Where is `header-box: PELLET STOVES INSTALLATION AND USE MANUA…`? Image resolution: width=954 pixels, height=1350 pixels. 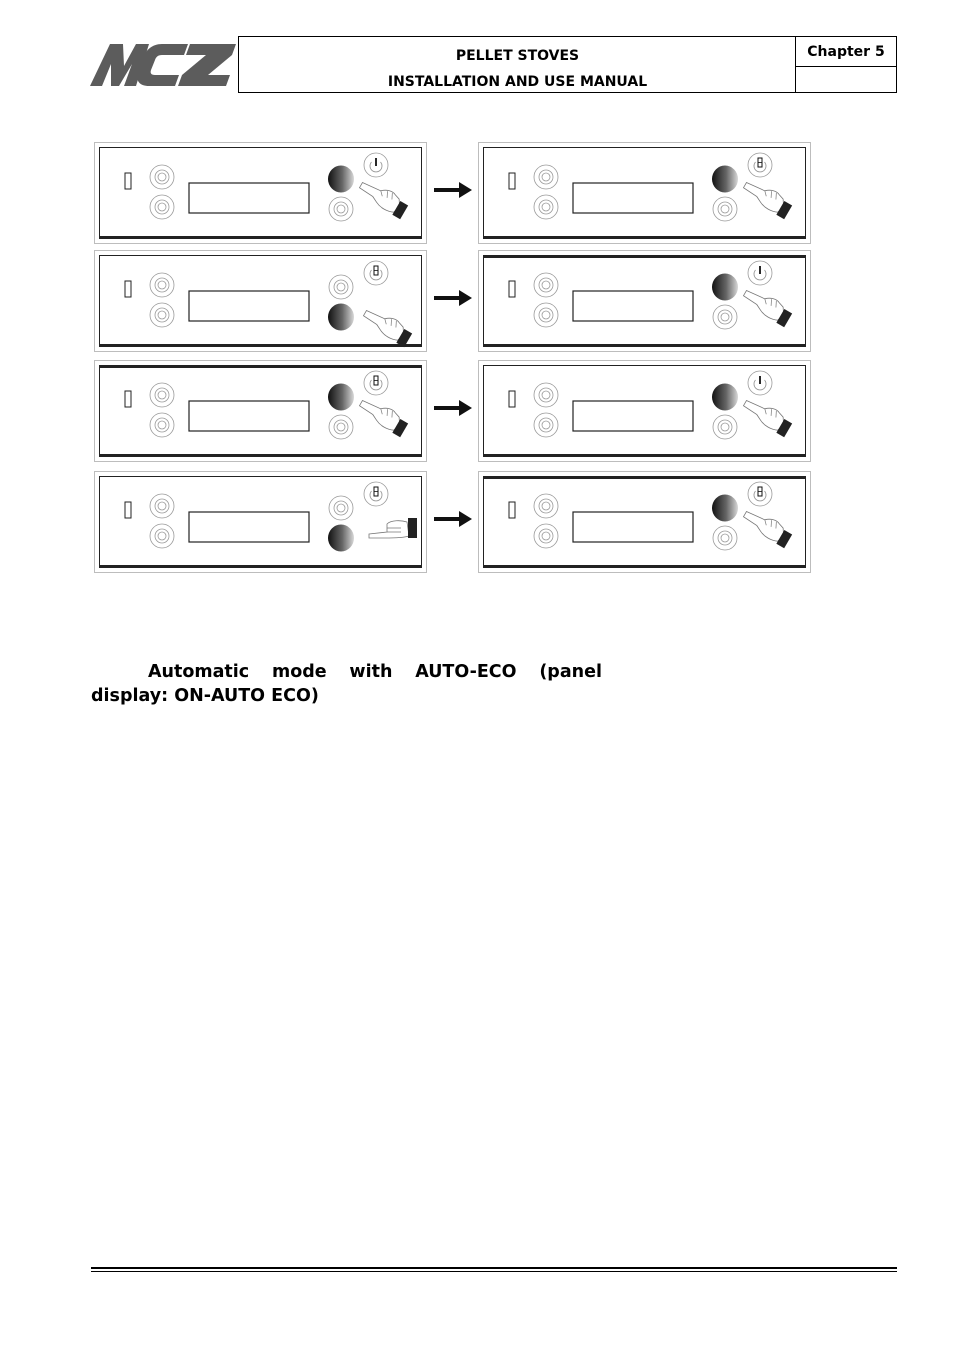
header-box: PELLET STOVES INSTALLATION AND USE MANUA… is located at coordinates (567, 64).